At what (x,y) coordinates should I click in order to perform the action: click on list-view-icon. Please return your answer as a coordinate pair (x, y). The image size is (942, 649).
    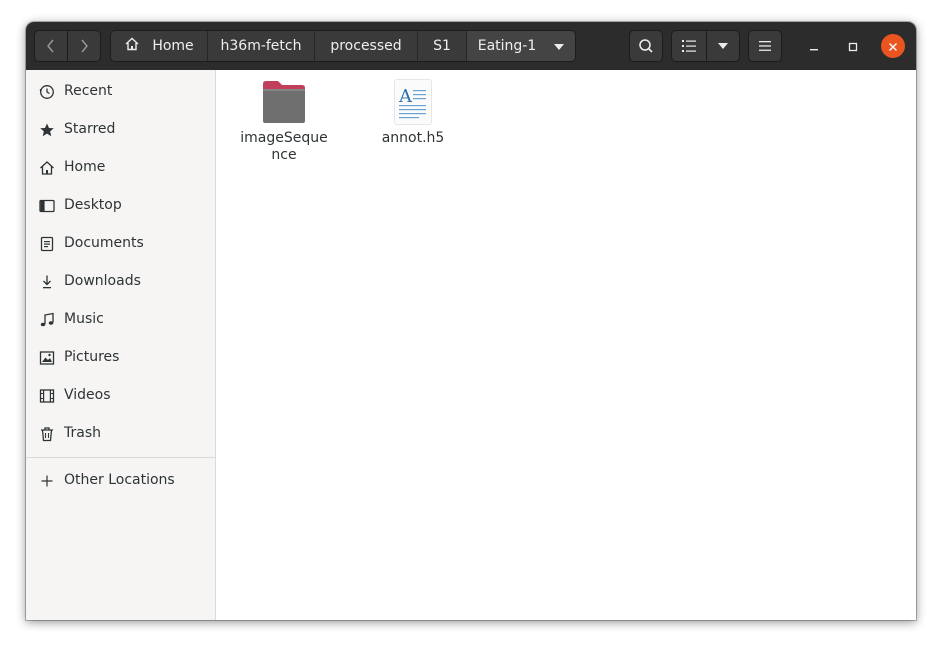
    Looking at the image, I should click on (689, 46).